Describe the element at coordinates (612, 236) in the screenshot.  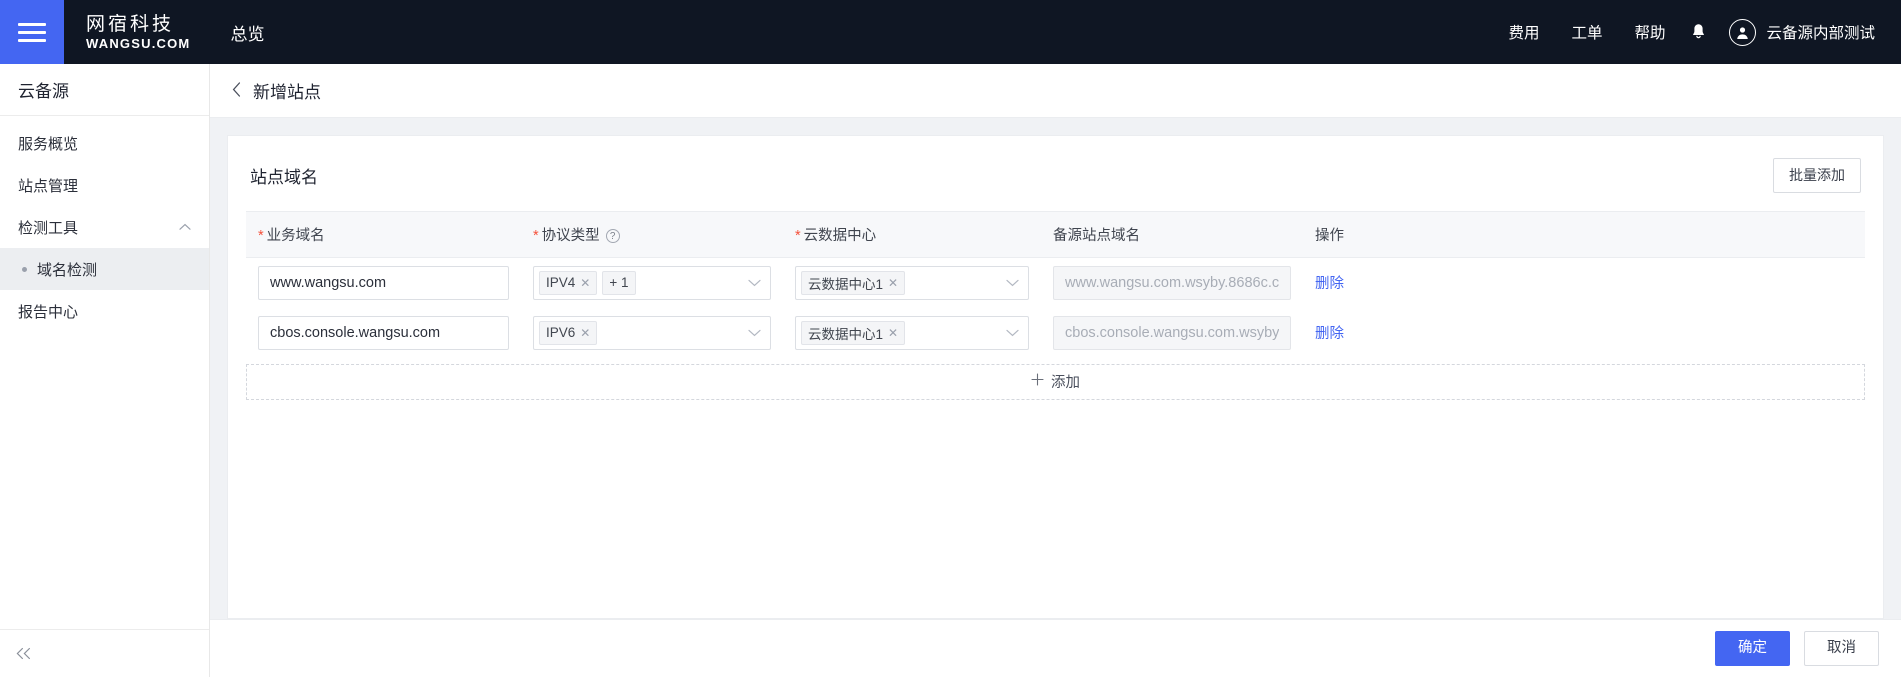
I see `help-icon: ?` at that location.